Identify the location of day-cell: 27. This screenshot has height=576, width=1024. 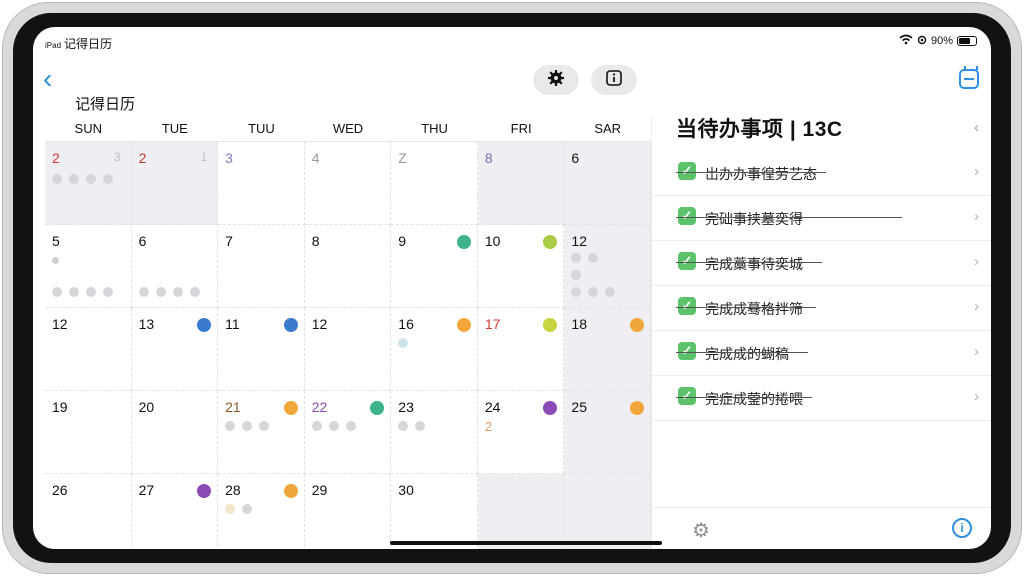
(175, 511).